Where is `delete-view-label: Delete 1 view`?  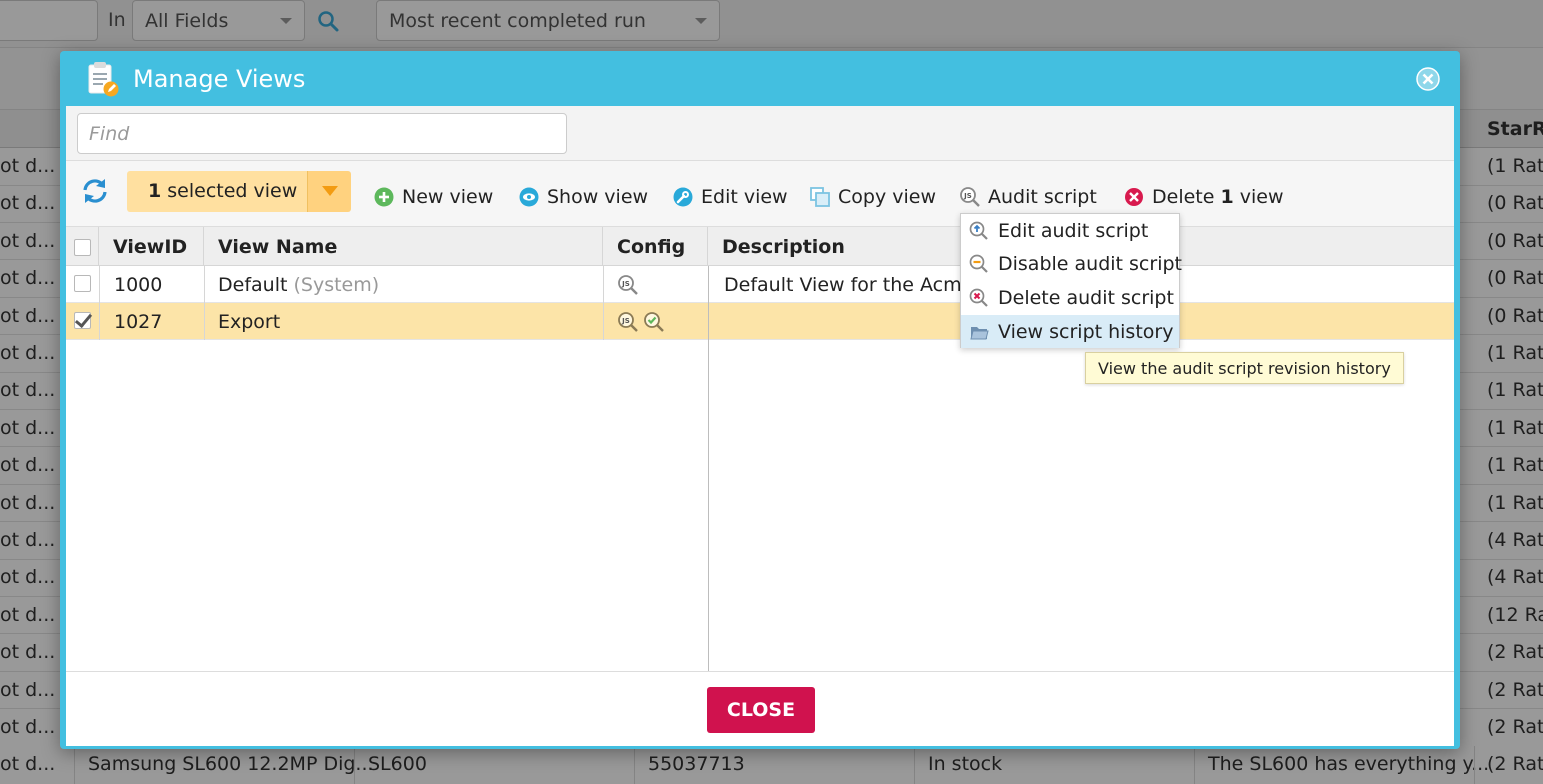
delete-view-label: Delete 1 view is located at coordinates (1218, 197).